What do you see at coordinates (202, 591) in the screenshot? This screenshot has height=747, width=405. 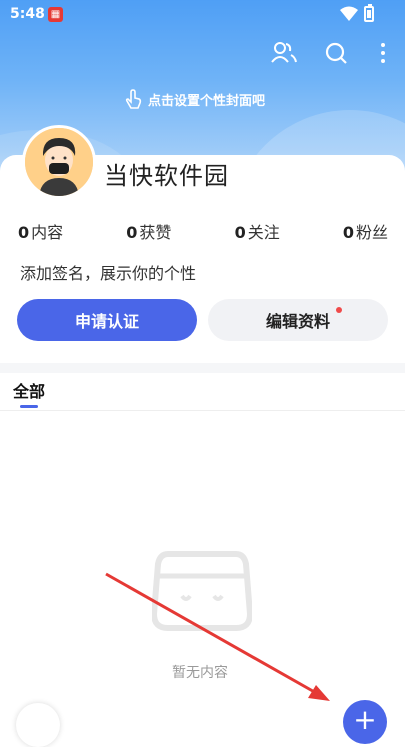 I see `empty-box-icon` at bounding box center [202, 591].